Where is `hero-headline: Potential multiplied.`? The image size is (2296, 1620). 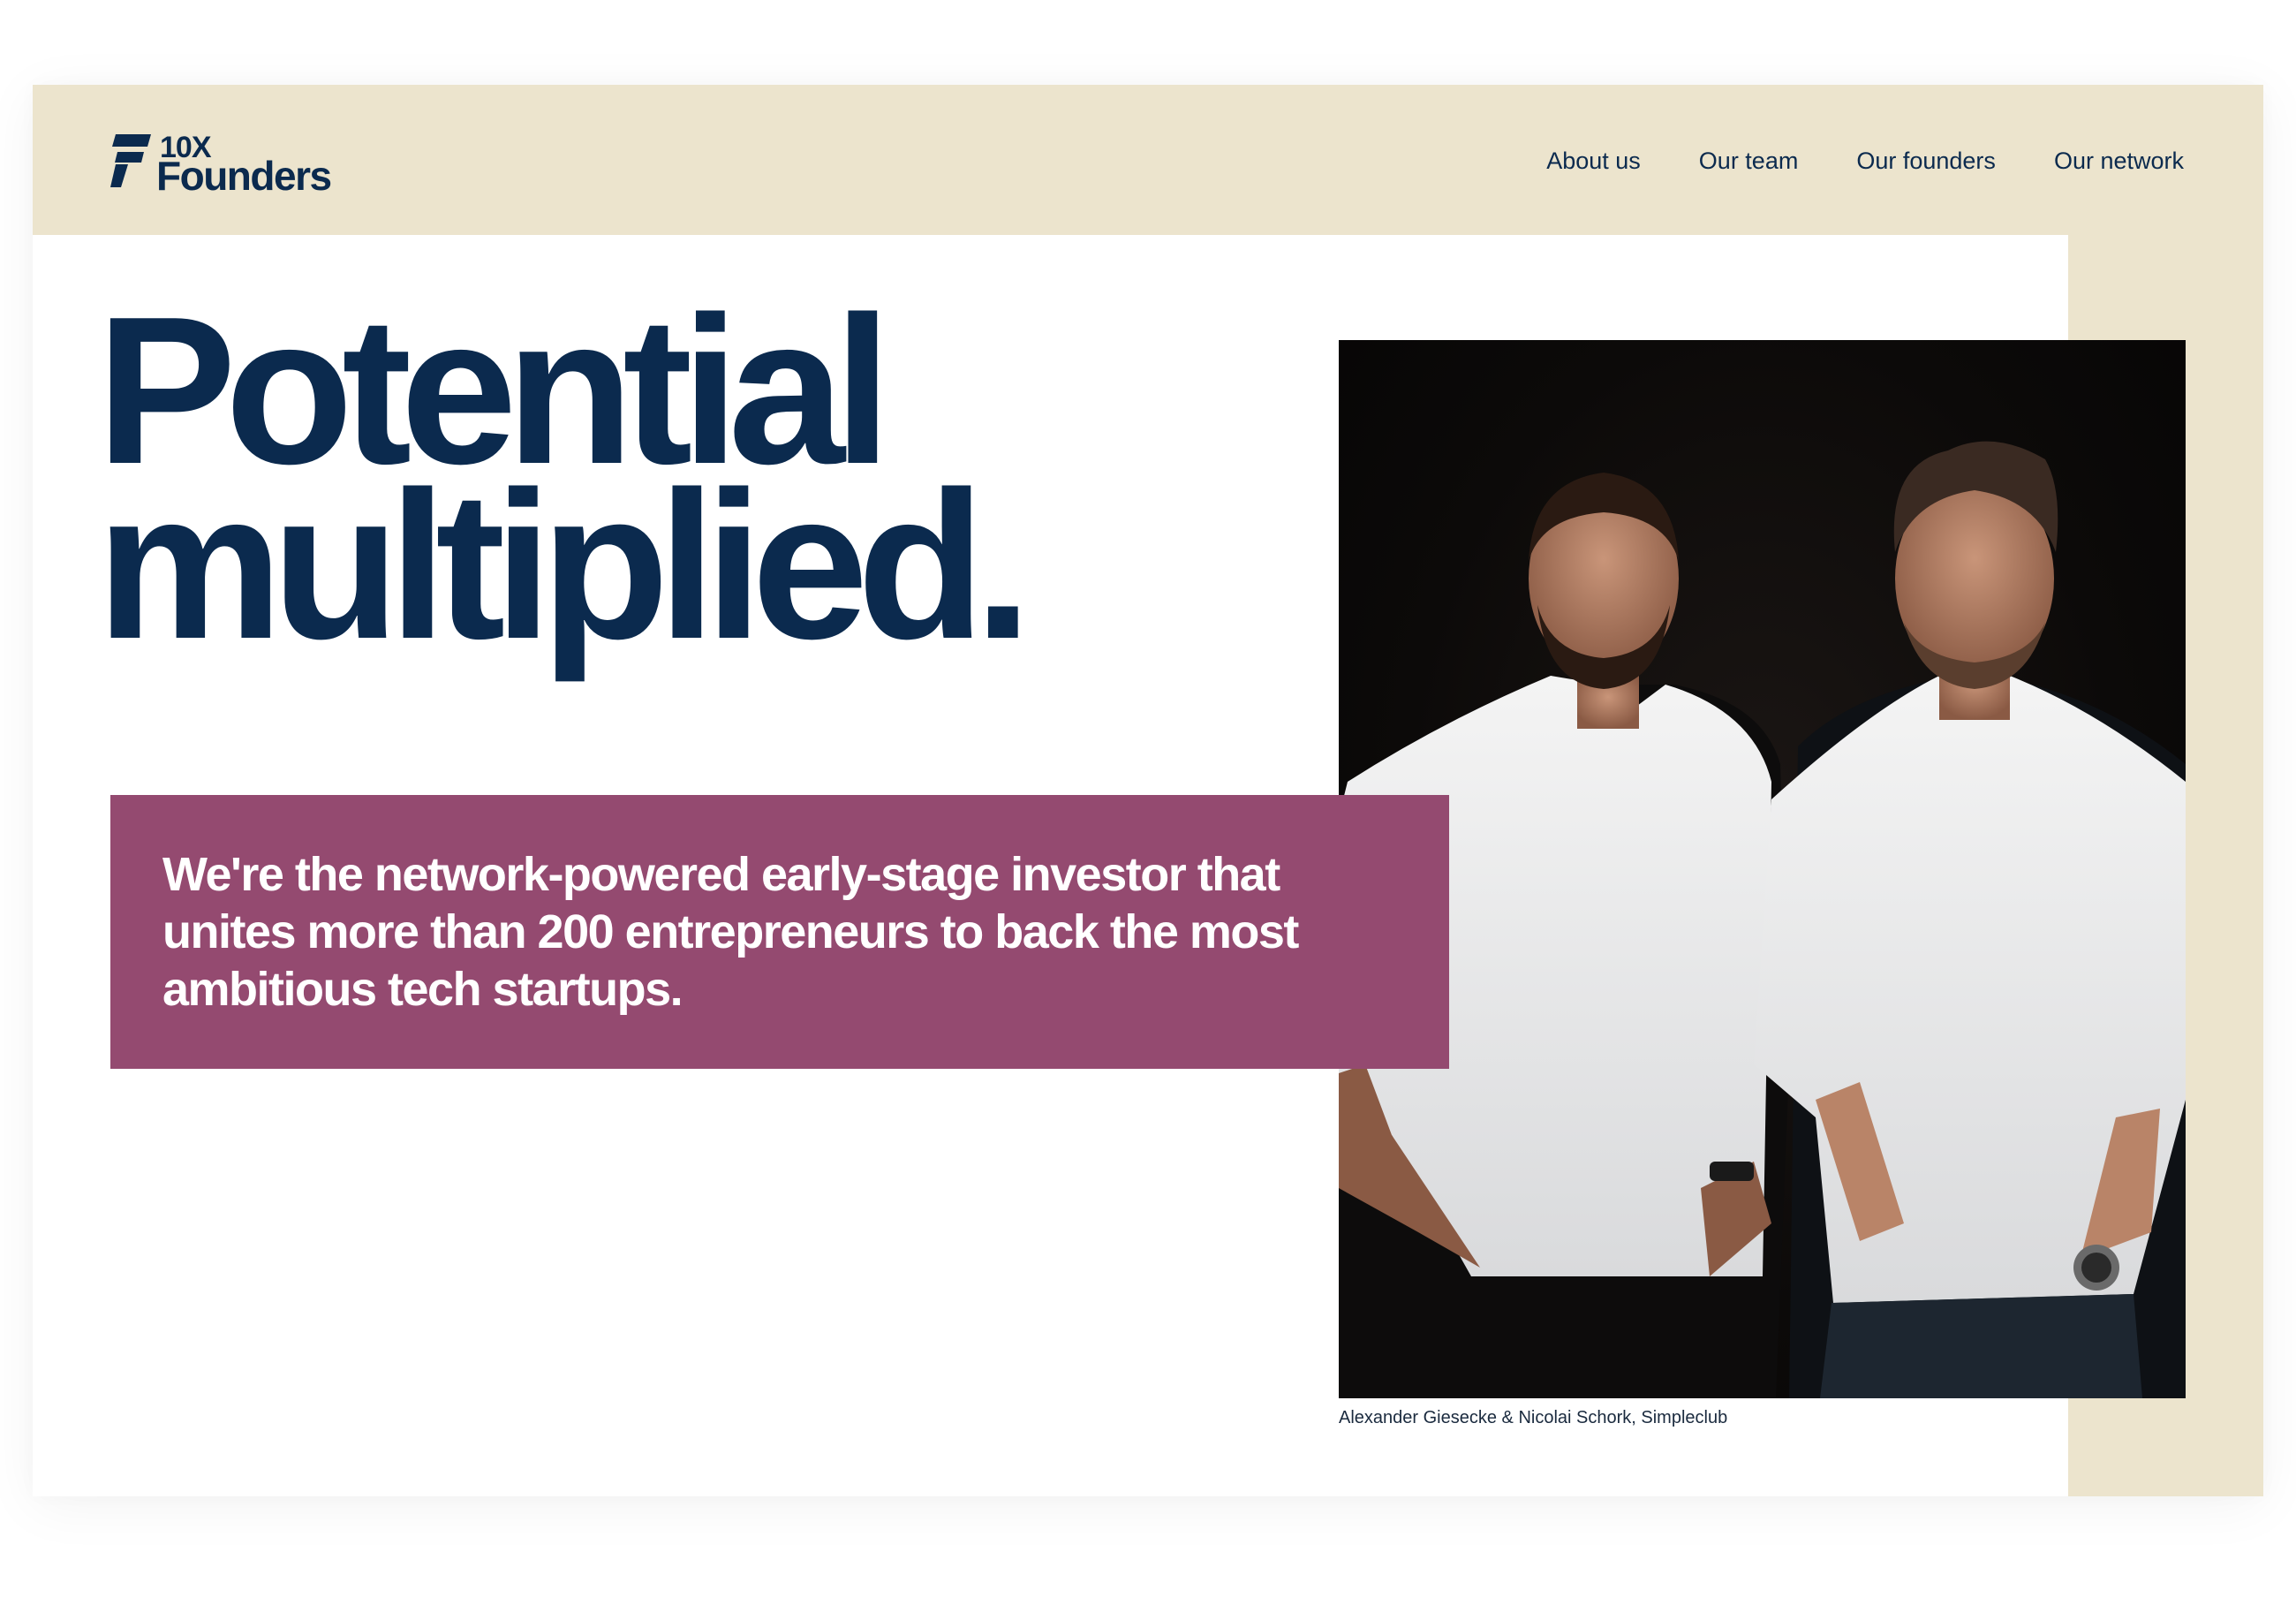
hero-headline: Potential multiplied. is located at coordinates (564, 485).